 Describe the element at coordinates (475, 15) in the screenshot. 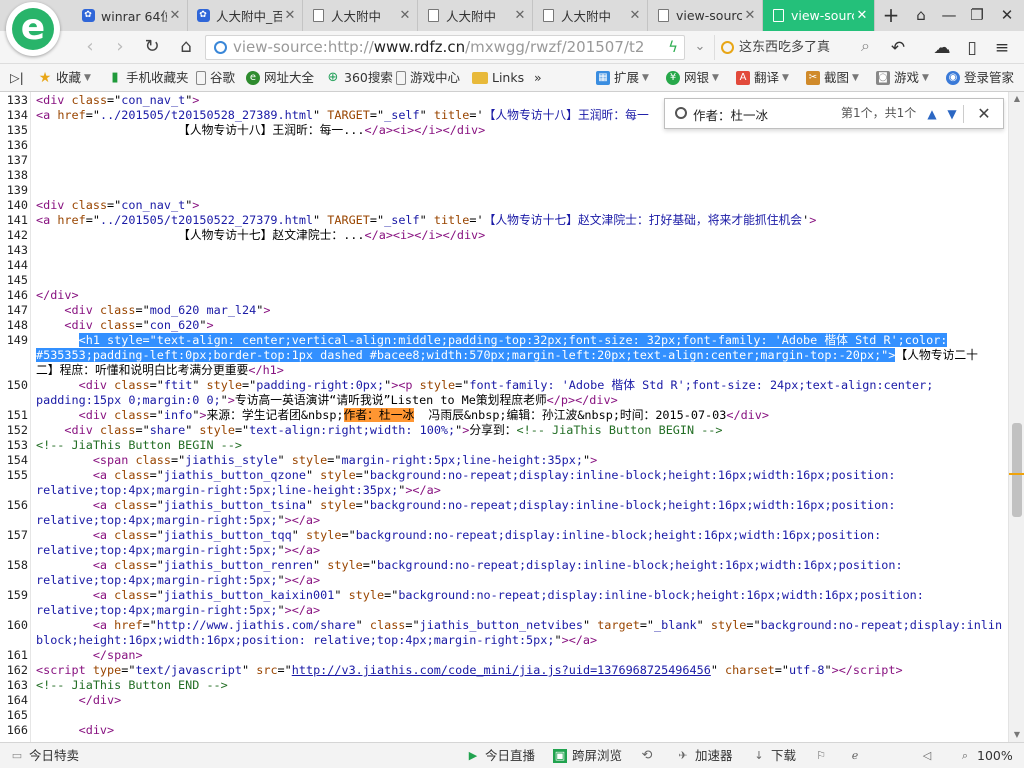

I see `tab-rdfz-2: 人大附中 ✕` at that location.